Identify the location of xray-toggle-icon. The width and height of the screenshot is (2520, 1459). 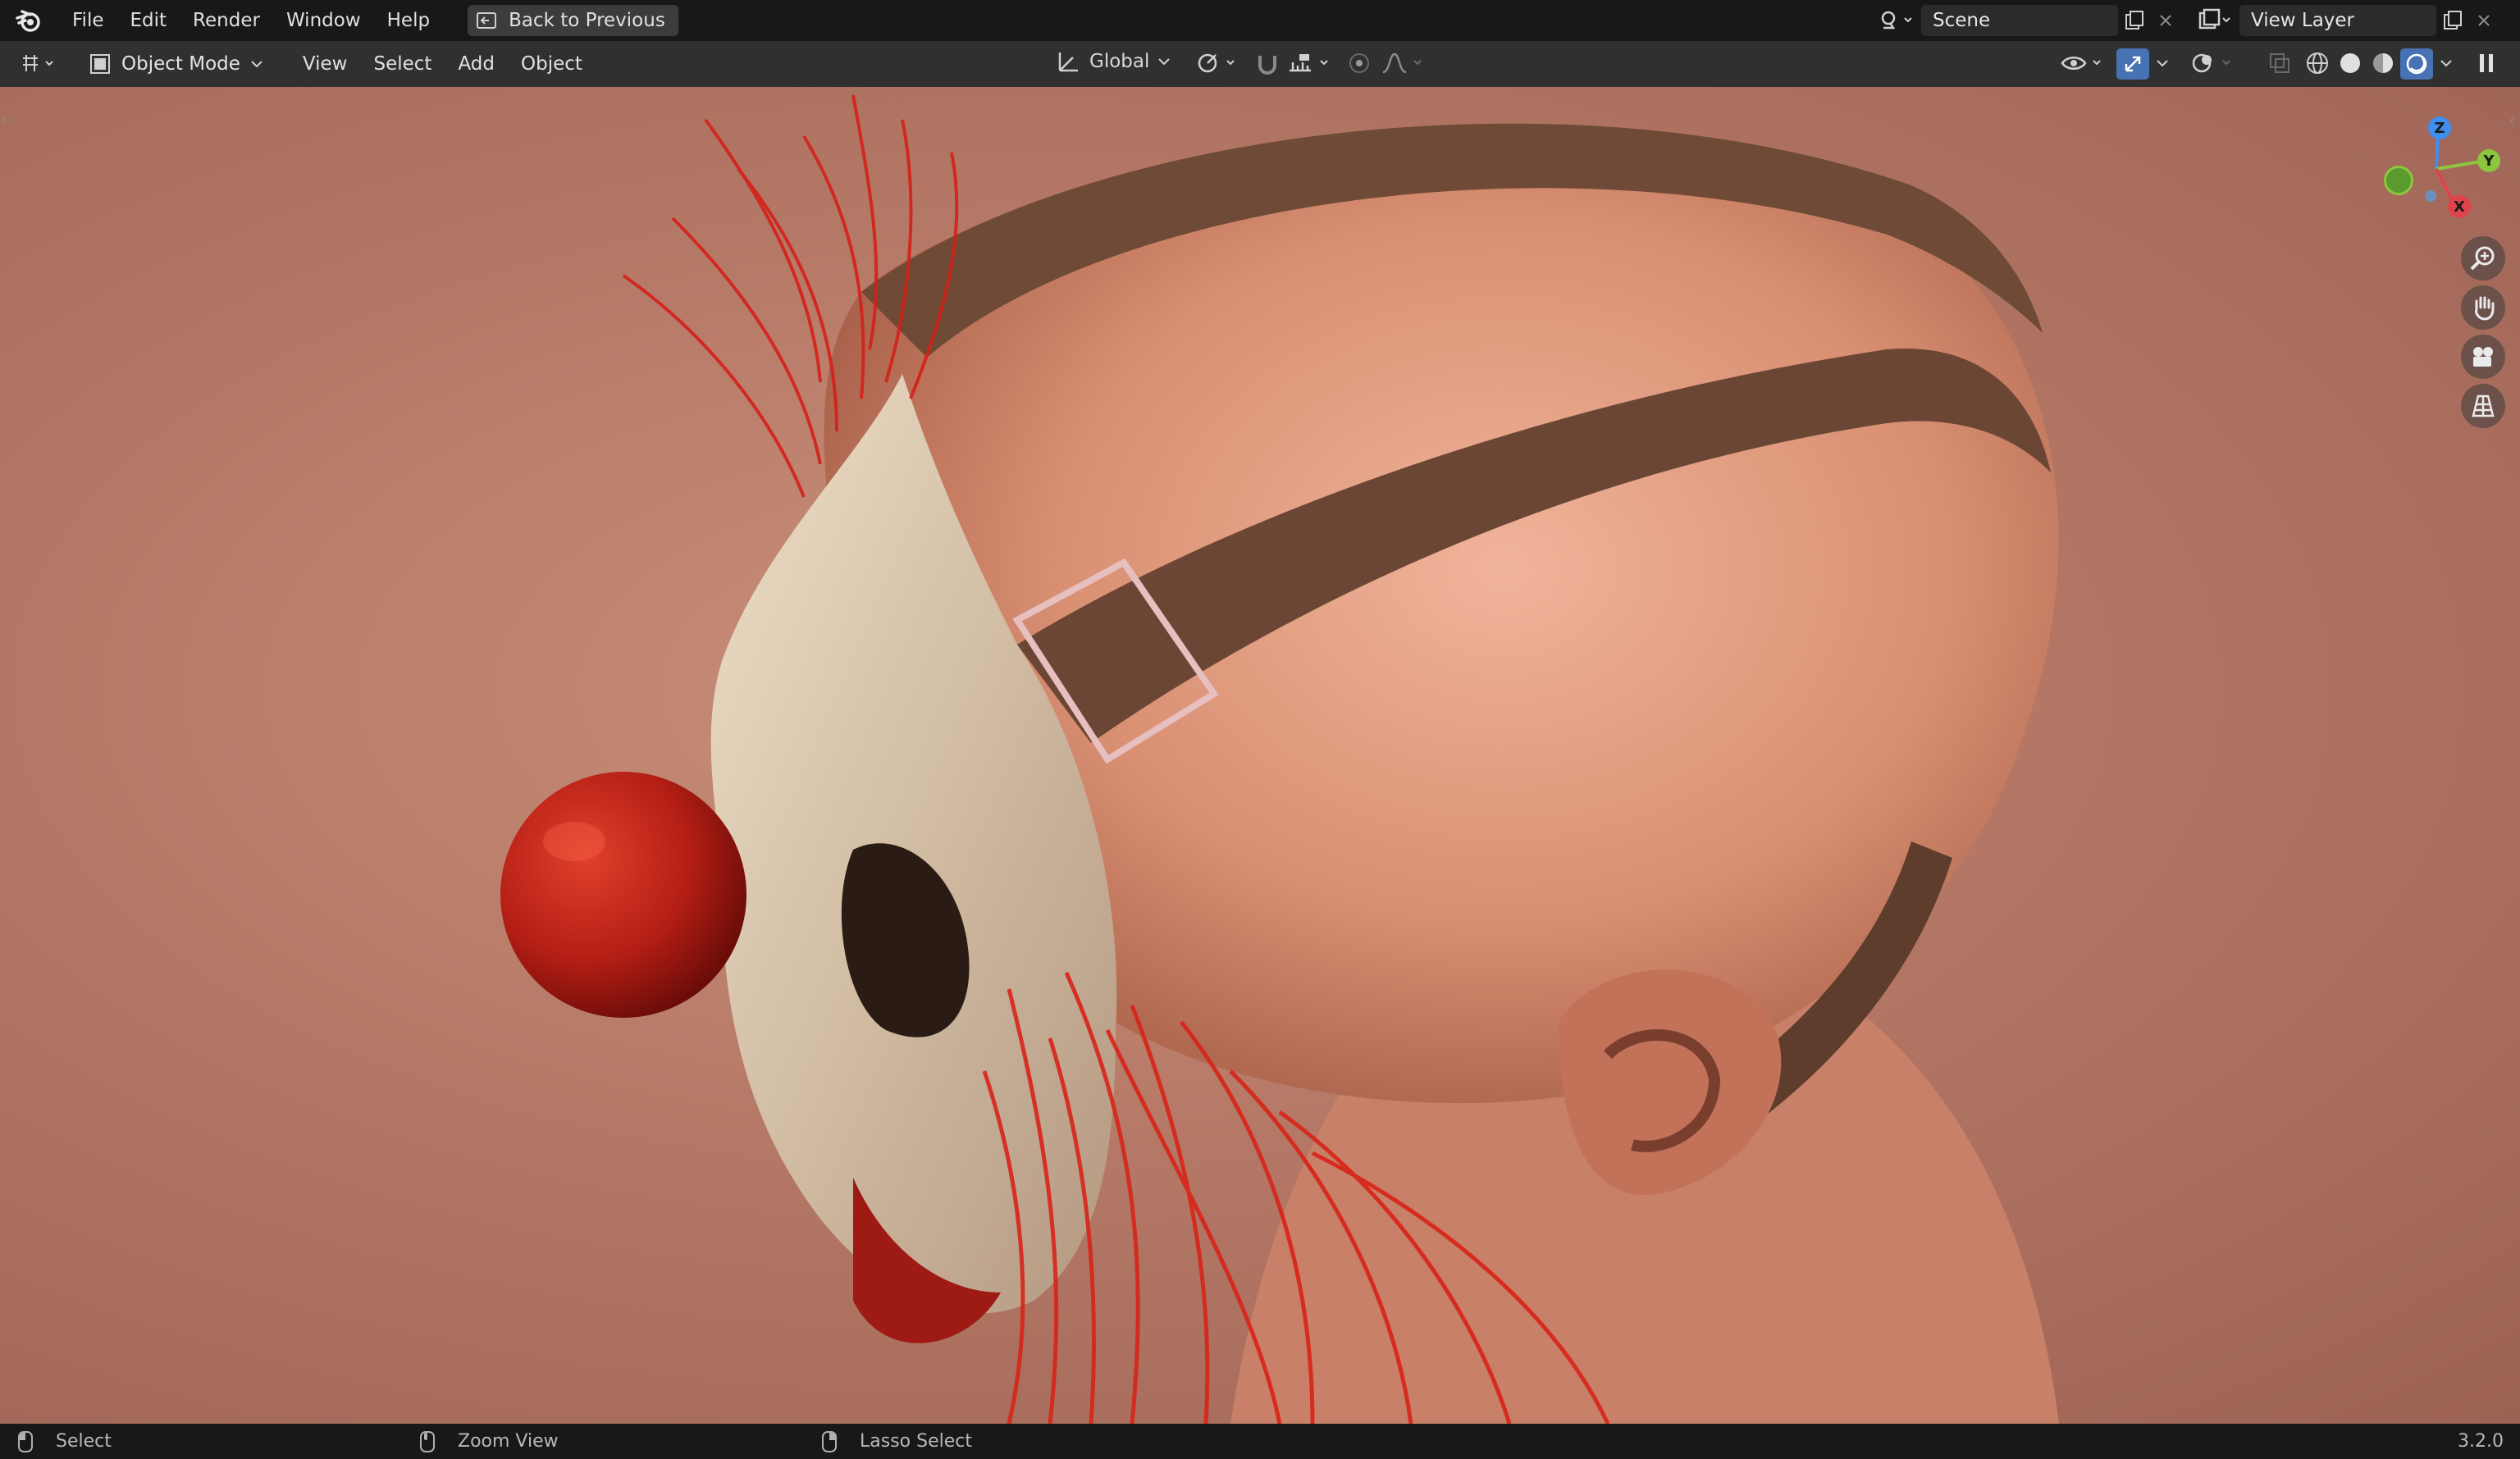
(2280, 65).